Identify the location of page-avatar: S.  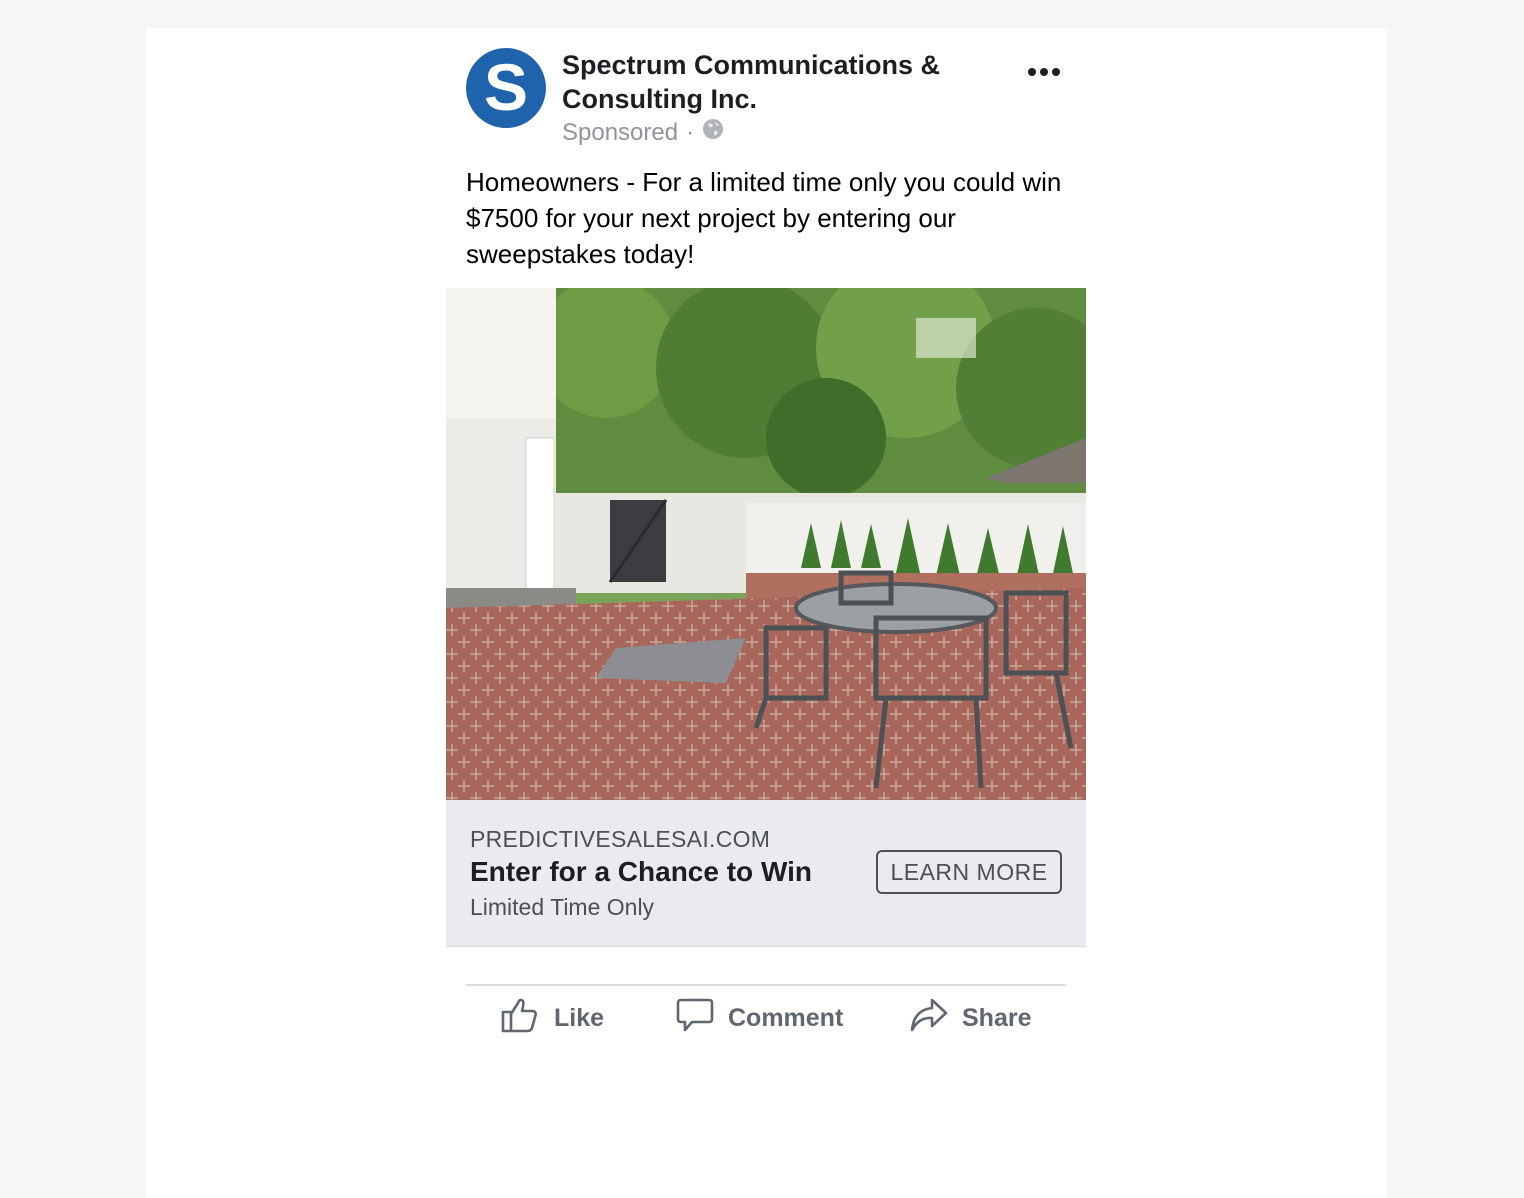
(506, 88).